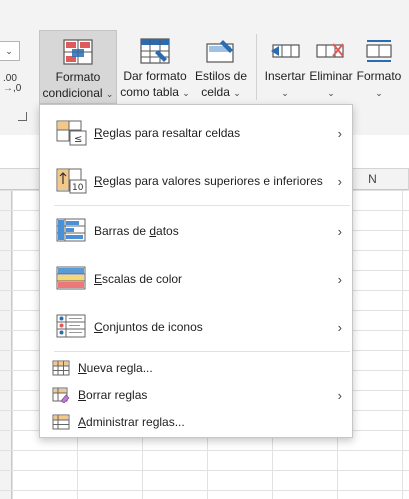  What do you see at coordinates (379, 67) in the screenshot?
I see `format-button: Formato ⌄` at bounding box center [379, 67].